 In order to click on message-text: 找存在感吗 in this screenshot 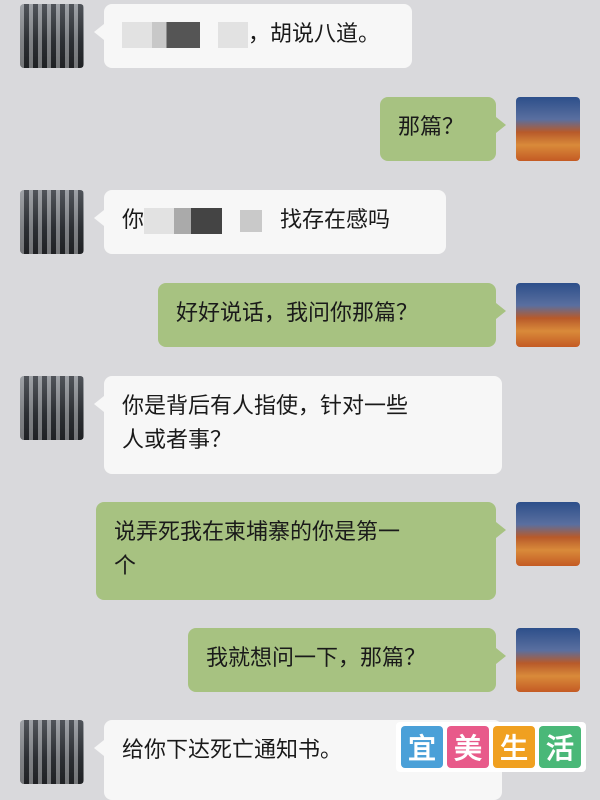, I will do `click(335, 220)`.